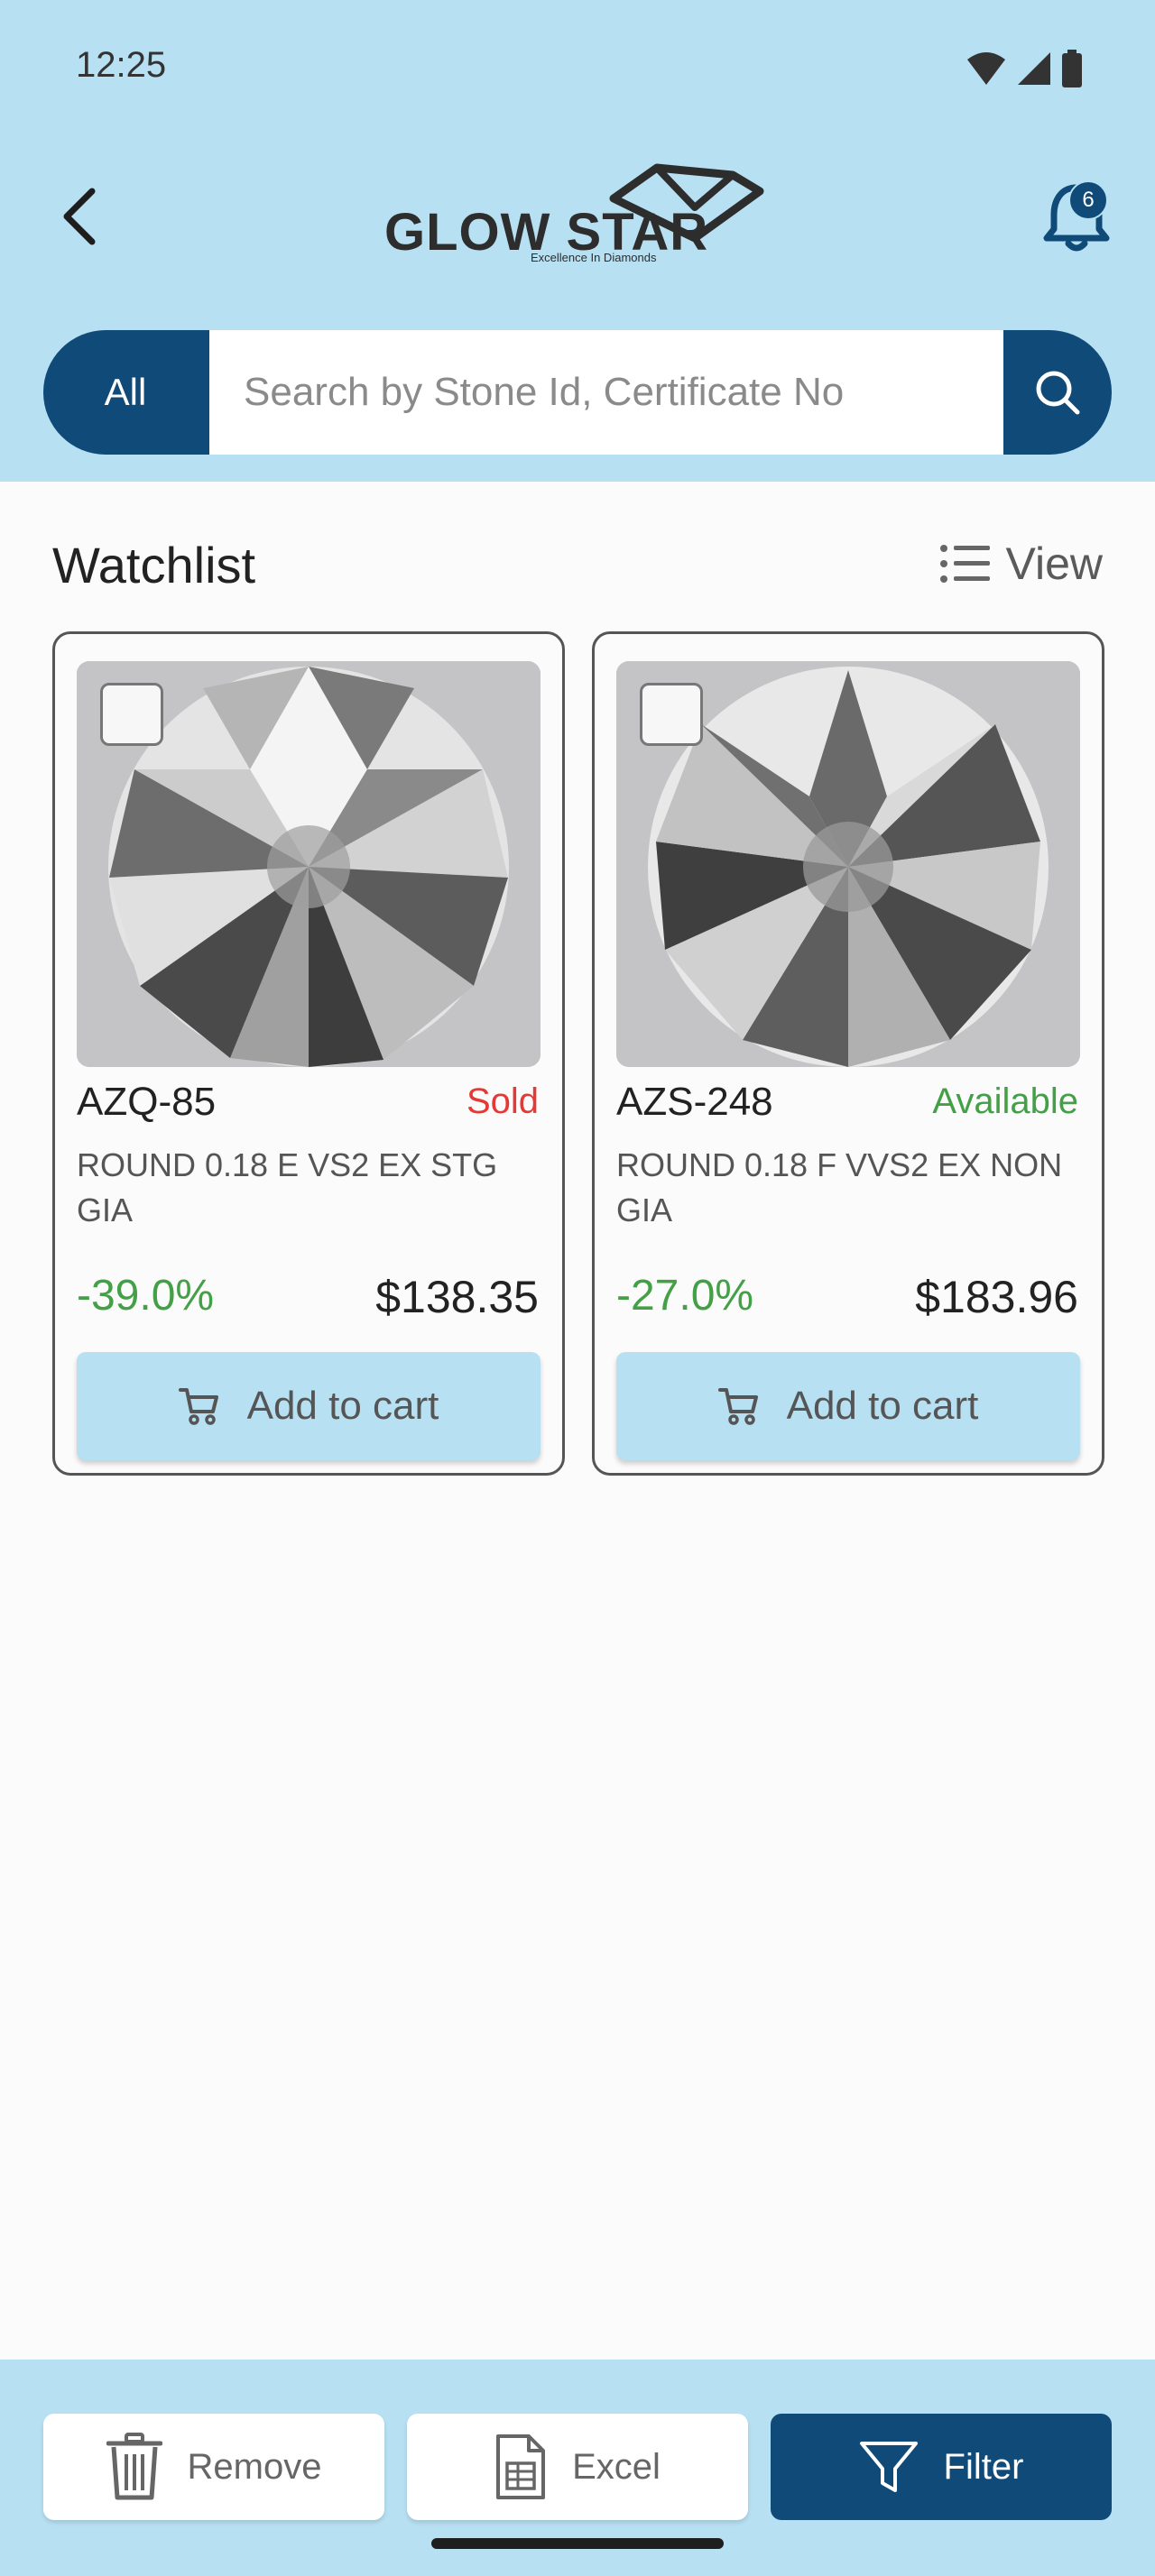  Describe the element at coordinates (685, 1296) in the screenshot. I see `discount-value: -27.0%` at that location.